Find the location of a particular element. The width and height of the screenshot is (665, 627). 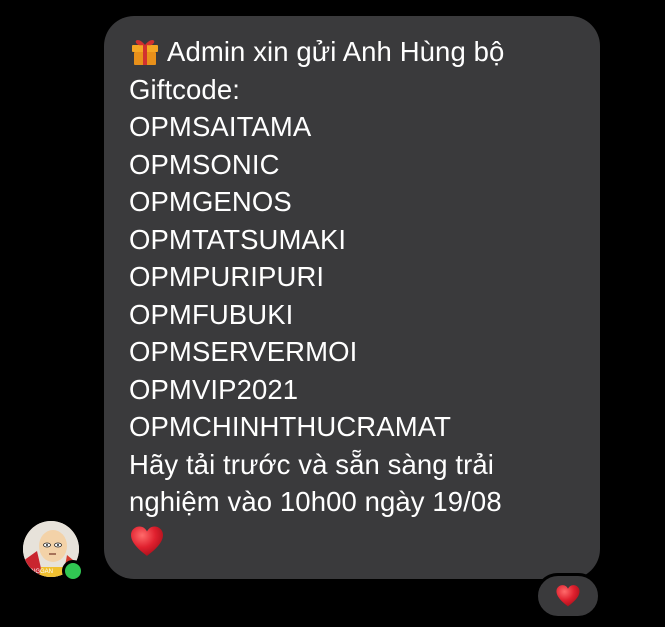

giftcode-1: OPMSAITAMA is located at coordinates (220, 126).